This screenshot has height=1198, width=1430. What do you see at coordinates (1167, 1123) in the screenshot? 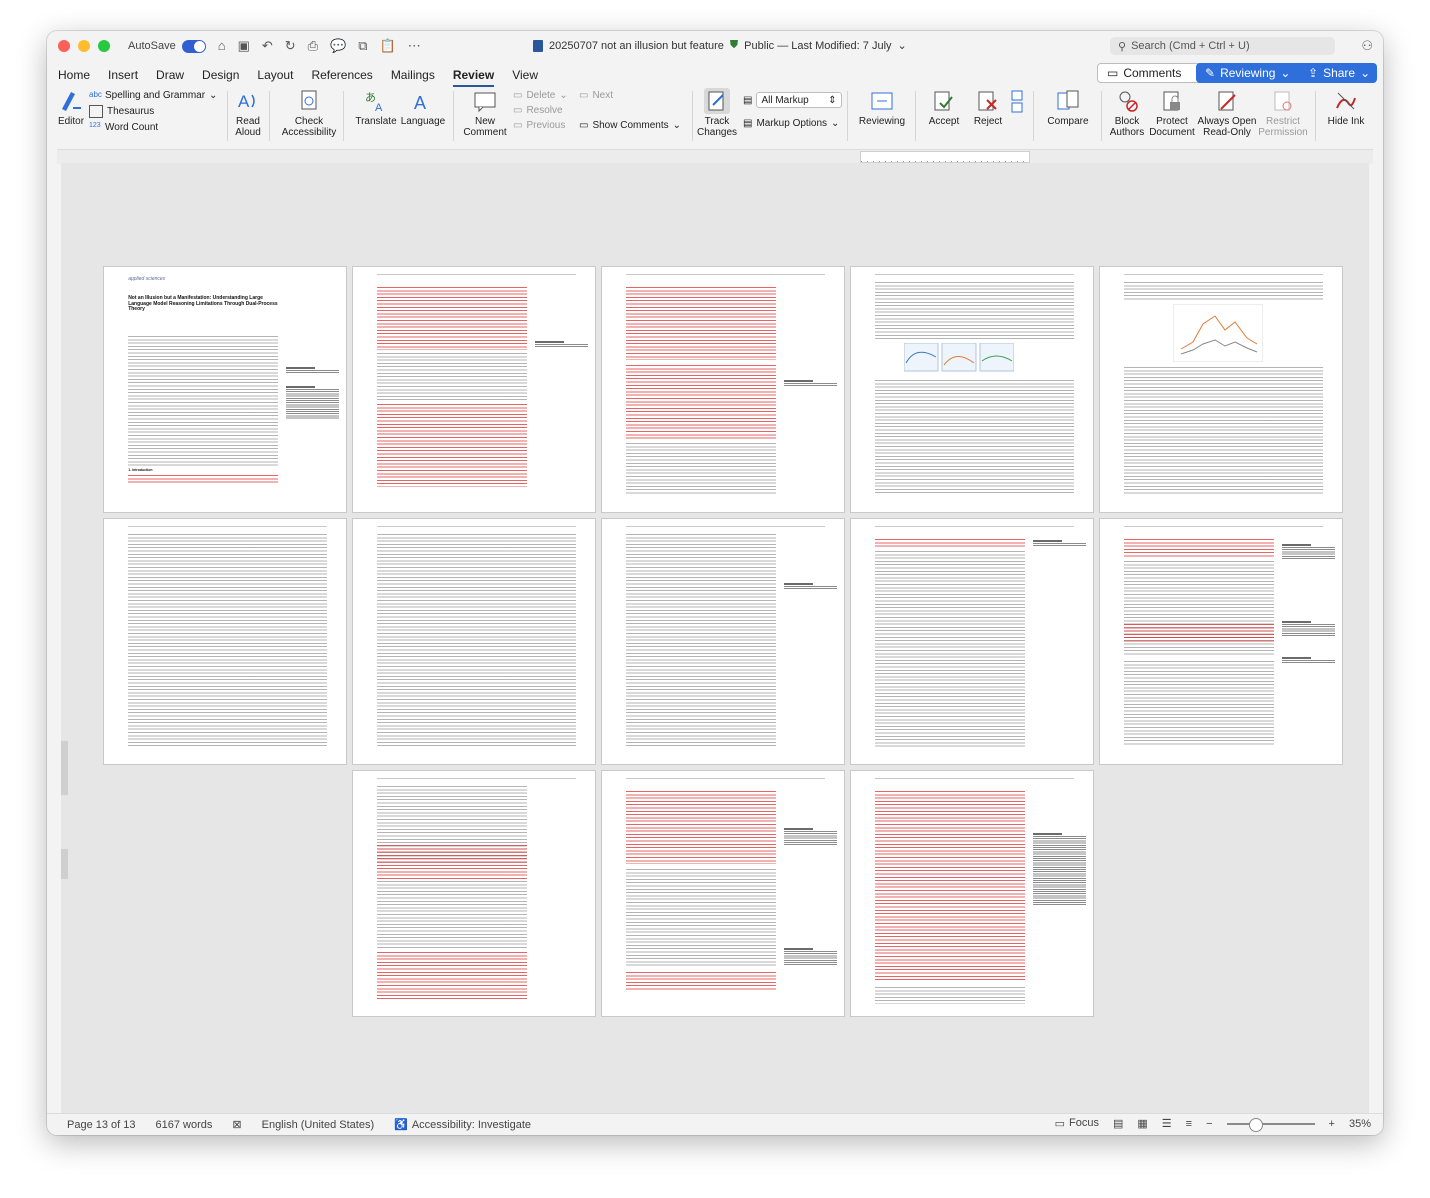
I see `outline-view-button: ☰` at bounding box center [1167, 1123].